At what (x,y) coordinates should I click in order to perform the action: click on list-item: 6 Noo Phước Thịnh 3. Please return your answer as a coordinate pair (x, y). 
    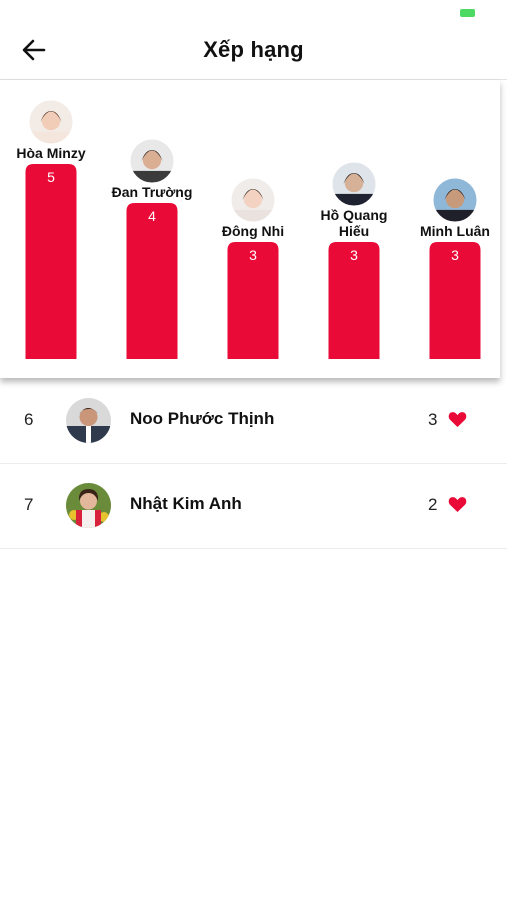
    Looking at the image, I should click on (253, 421).